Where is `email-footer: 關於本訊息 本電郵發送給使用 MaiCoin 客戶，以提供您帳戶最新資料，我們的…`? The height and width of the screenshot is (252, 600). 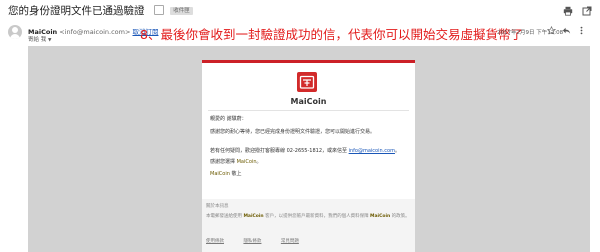 email-footer: 關於本訊息 本電郵發送給使用 MaiCoin 客戶，以提供您帳戶最新資料，我們的… is located at coordinates (308, 225).